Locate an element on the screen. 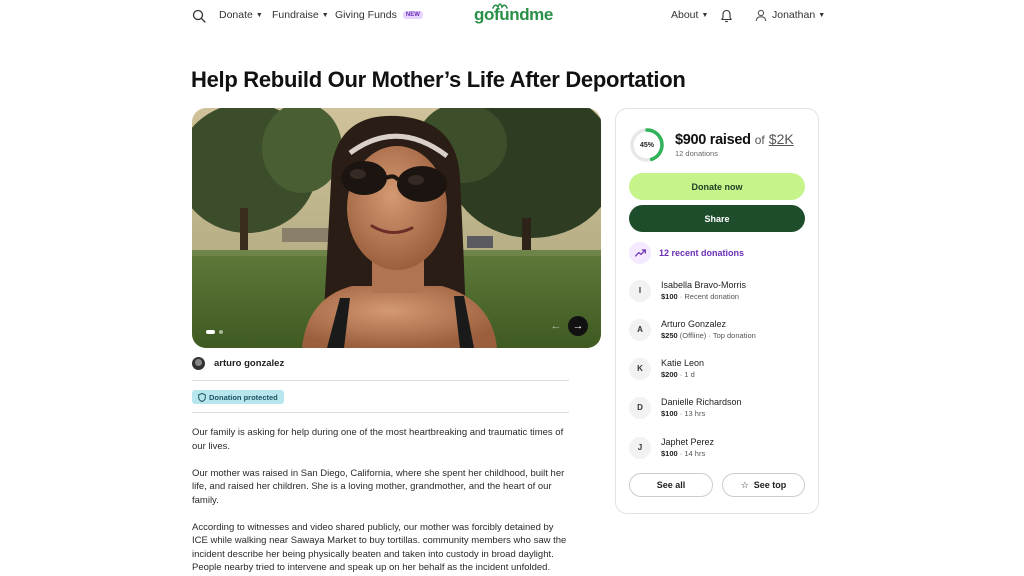 The image size is (1024, 576). raised-amount: $900 raised is located at coordinates (713, 140).